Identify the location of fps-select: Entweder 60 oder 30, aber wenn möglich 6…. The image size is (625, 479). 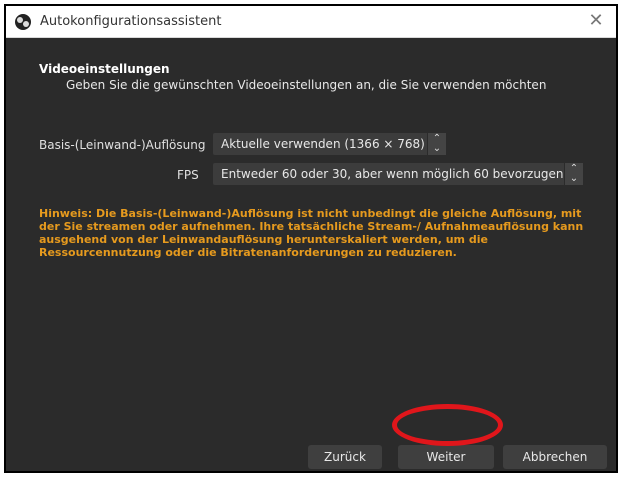
(398, 174).